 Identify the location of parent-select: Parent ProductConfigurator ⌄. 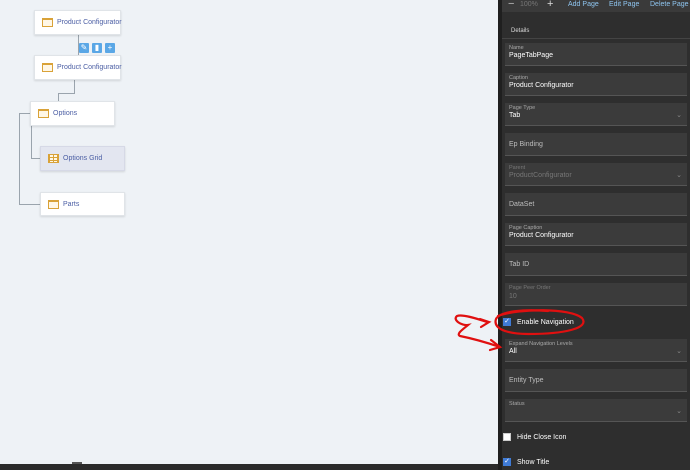
(596, 174).